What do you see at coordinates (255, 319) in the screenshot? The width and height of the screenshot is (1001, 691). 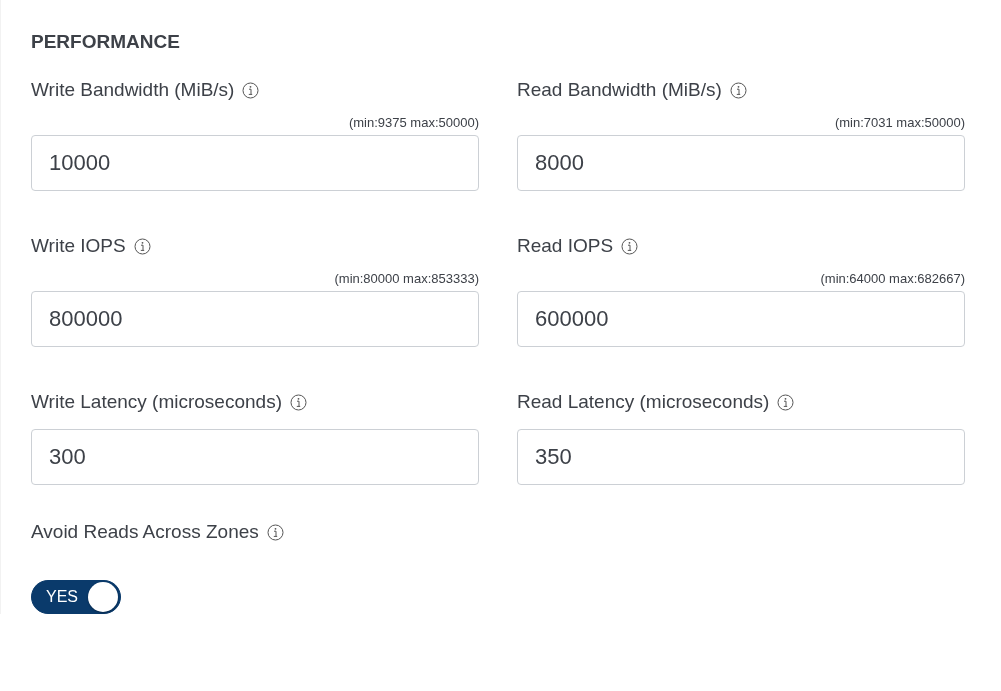 I see `input-field: 800000` at bounding box center [255, 319].